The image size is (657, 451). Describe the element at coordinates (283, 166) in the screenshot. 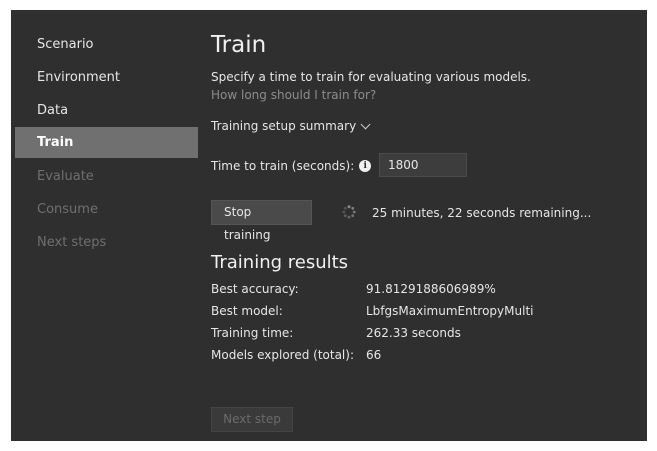

I see `time-to-train-text: Time to train (seconds):` at that location.